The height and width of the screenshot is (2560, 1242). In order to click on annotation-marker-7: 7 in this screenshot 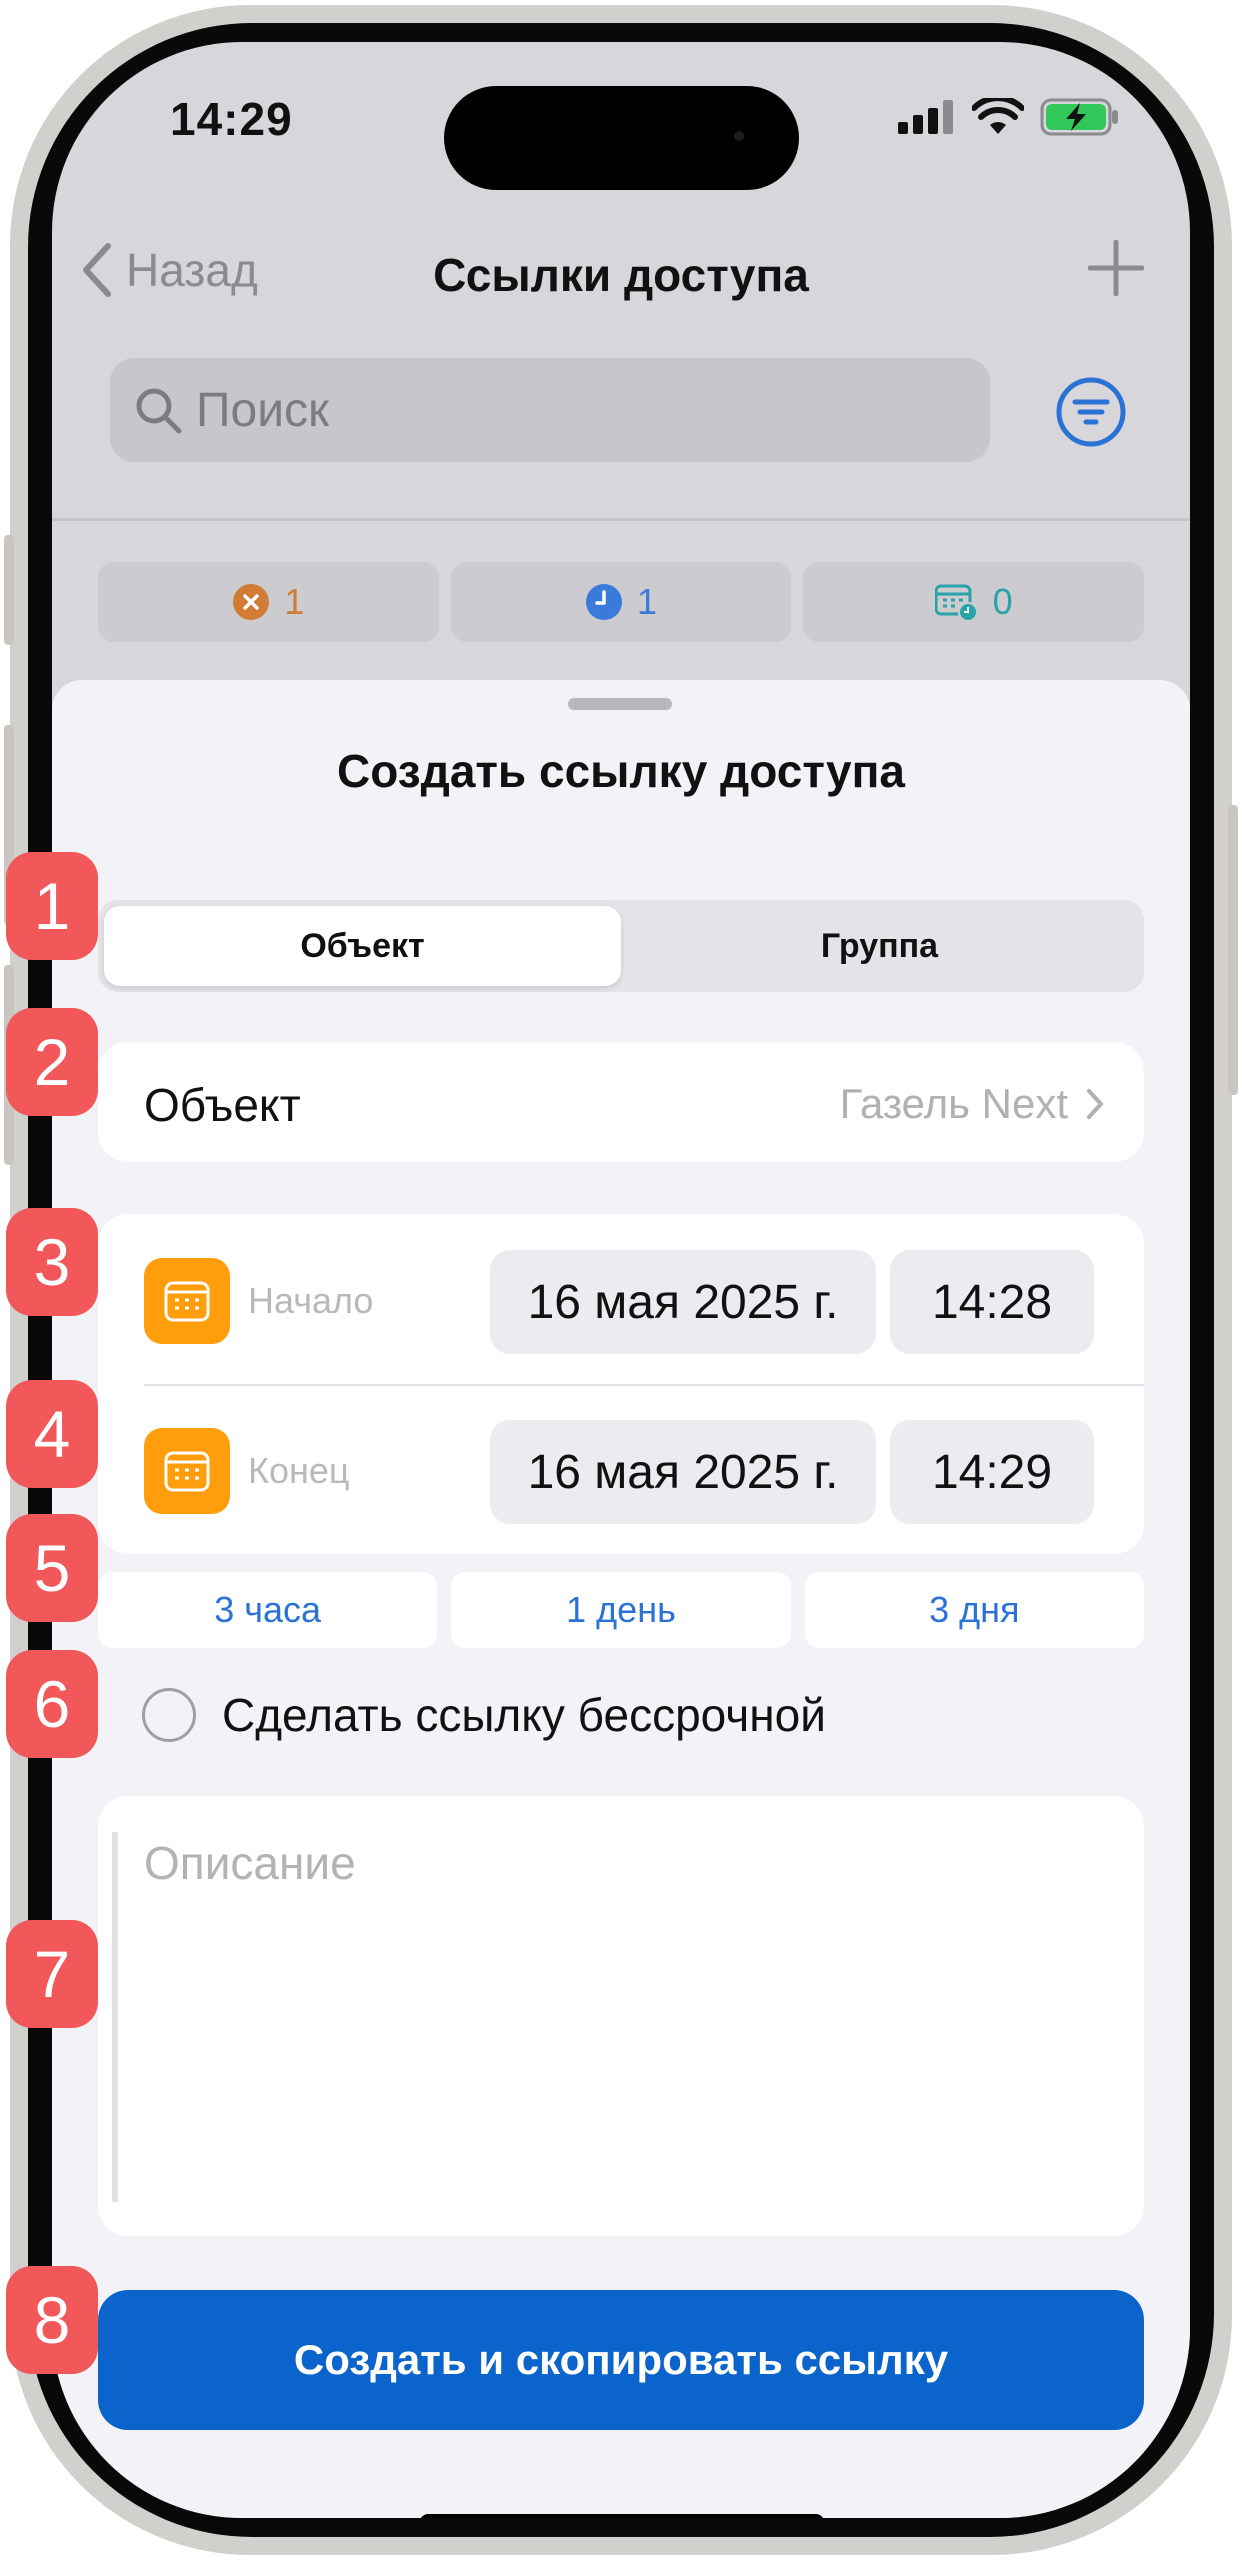, I will do `click(52, 1974)`.